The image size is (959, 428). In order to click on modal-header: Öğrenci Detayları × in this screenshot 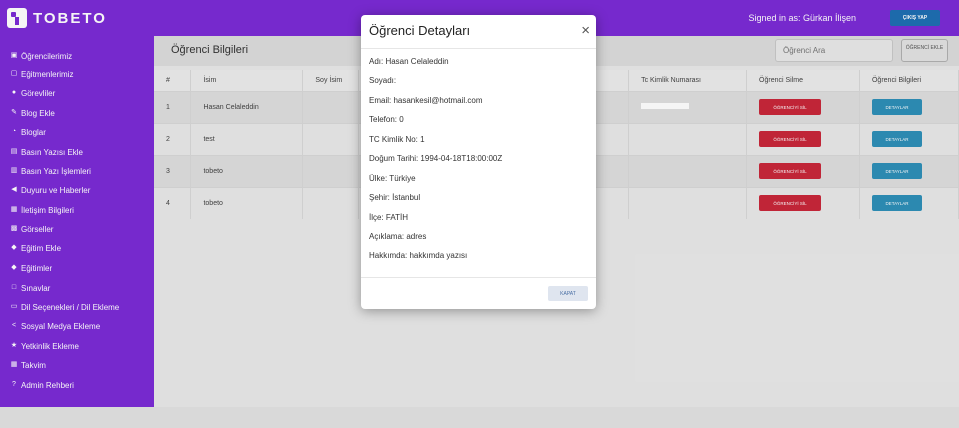, I will do `click(478, 32)`.